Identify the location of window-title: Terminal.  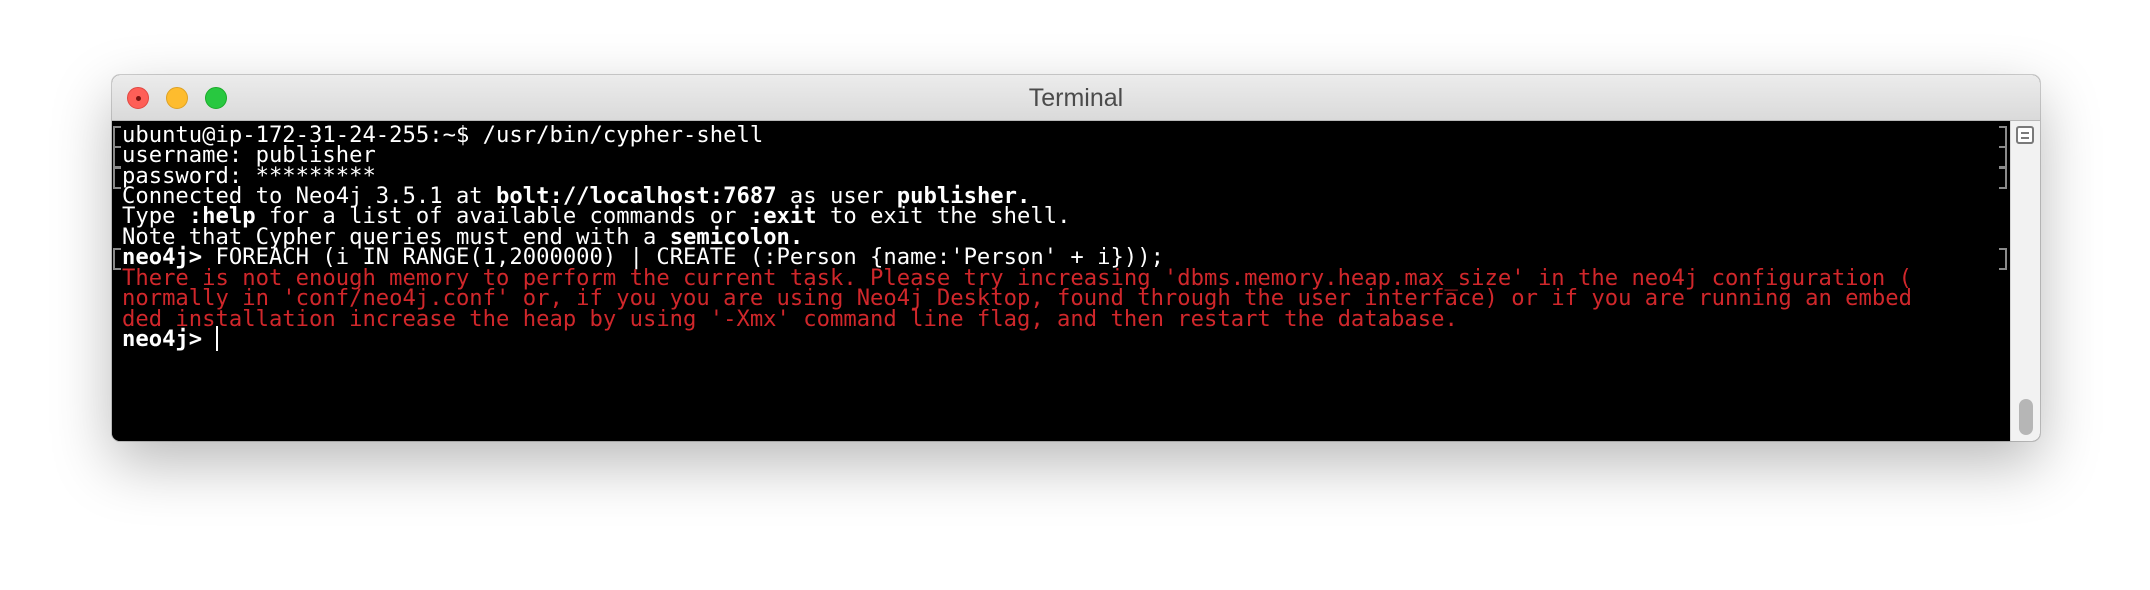
(1076, 98).